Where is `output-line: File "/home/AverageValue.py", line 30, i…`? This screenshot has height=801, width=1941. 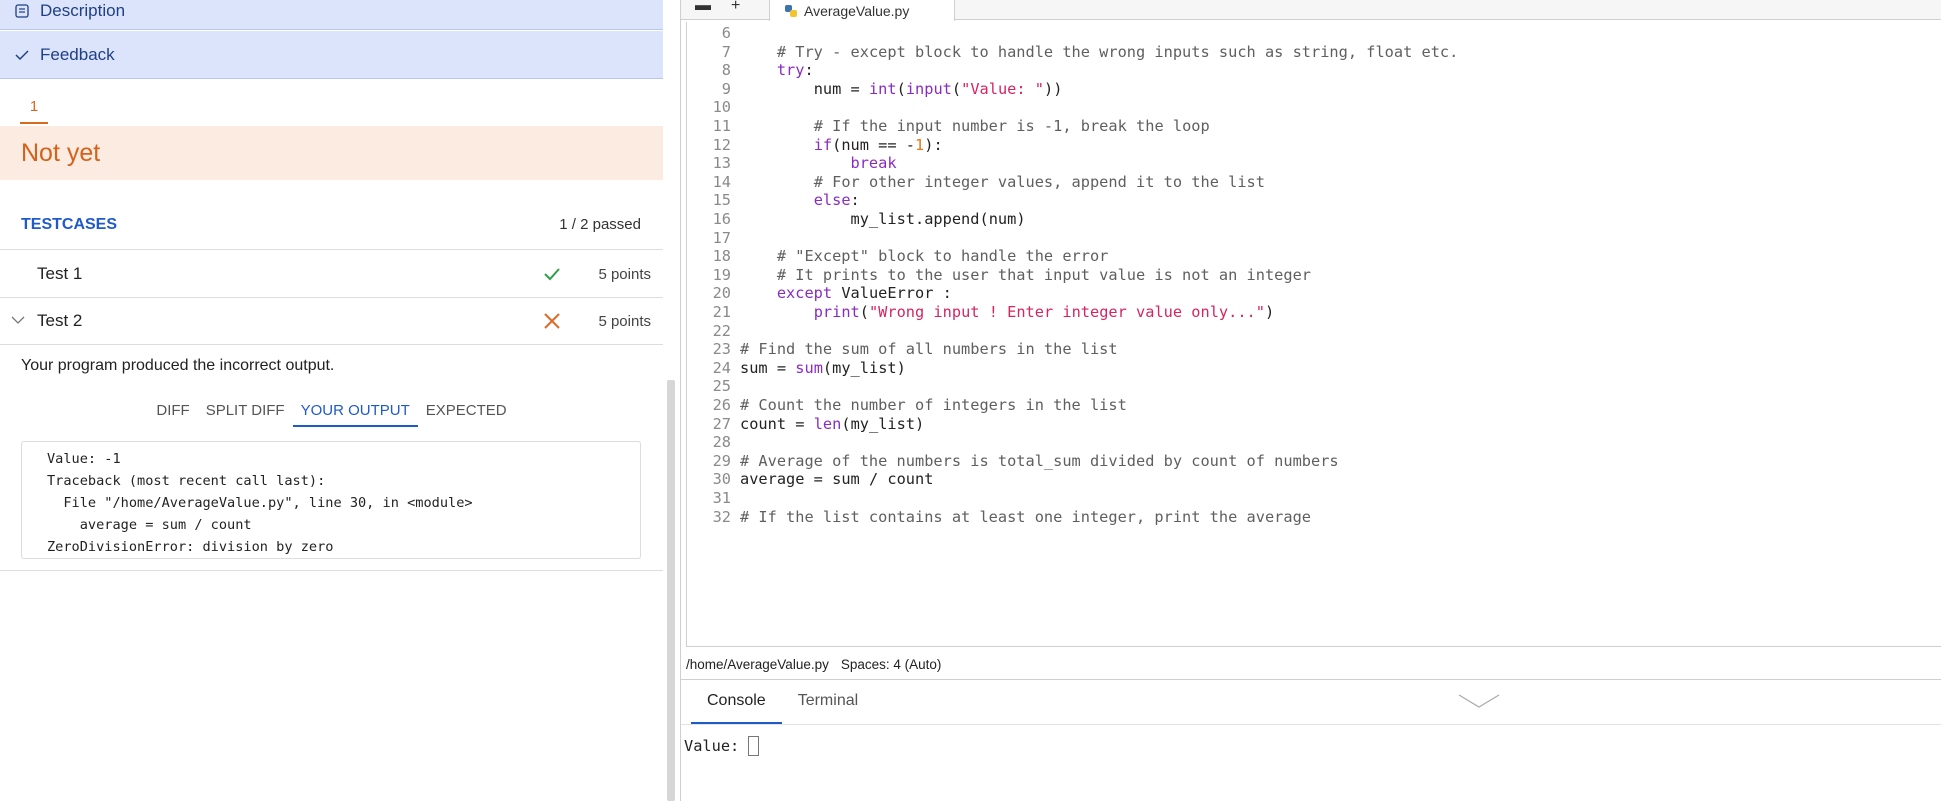
output-line: File "/home/AverageValue.py", line 30, i… is located at coordinates (260, 503).